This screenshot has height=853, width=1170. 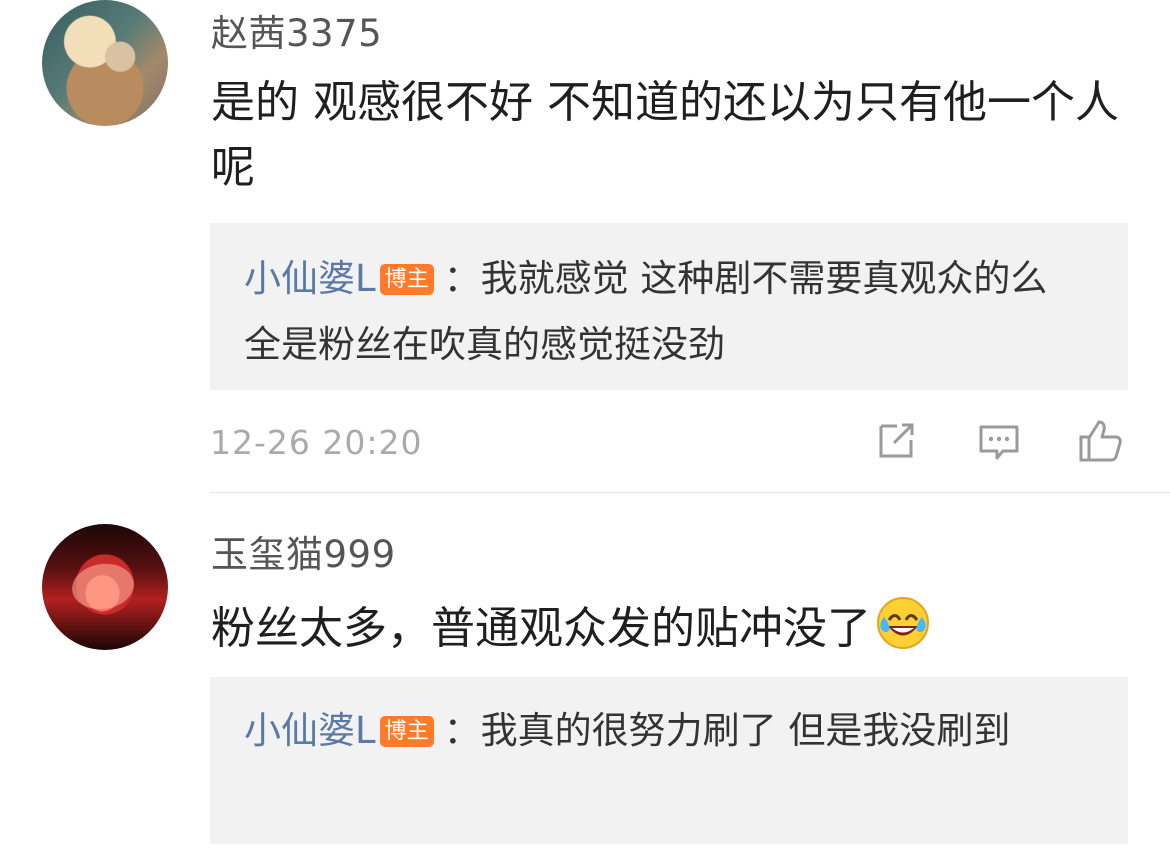 I want to click on bottle-label-graphic, so click(x=103, y=586).